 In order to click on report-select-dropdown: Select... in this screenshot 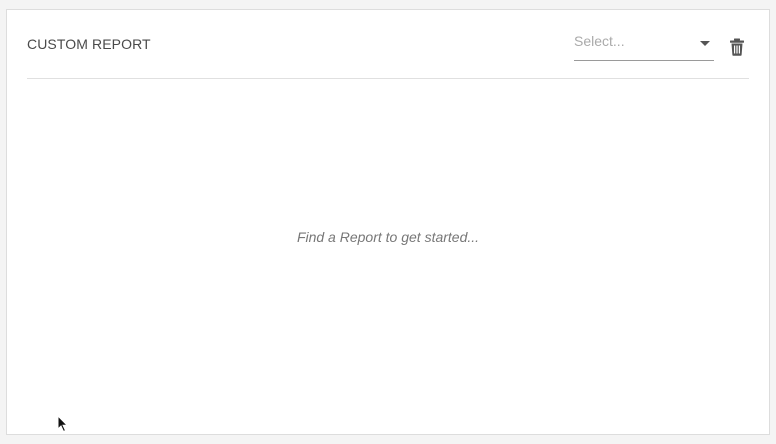, I will do `click(644, 45)`.